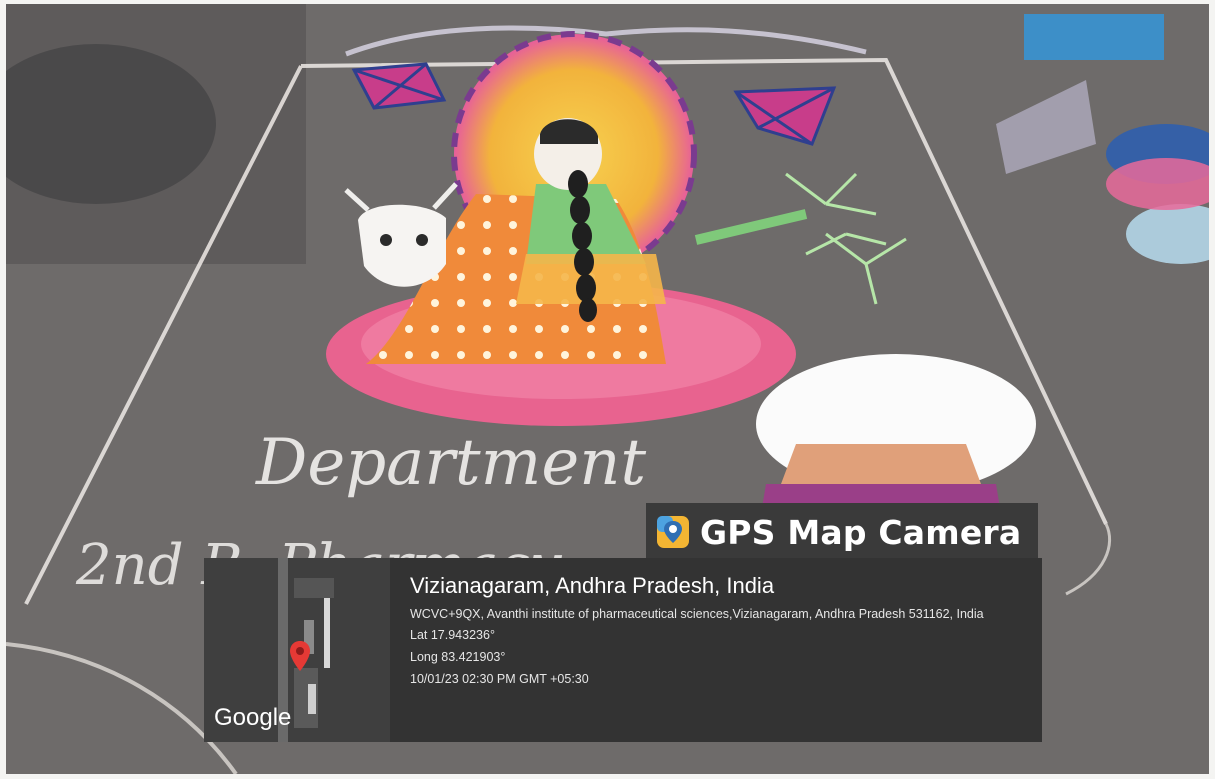 The width and height of the screenshot is (1215, 779). I want to click on gps-camera-title-bar: GPS Map Camera, so click(842, 532).